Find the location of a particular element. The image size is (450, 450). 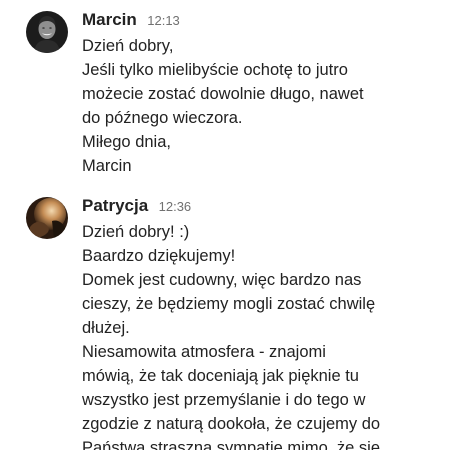

message-line: do późnego wieczora. is located at coordinates (162, 118).